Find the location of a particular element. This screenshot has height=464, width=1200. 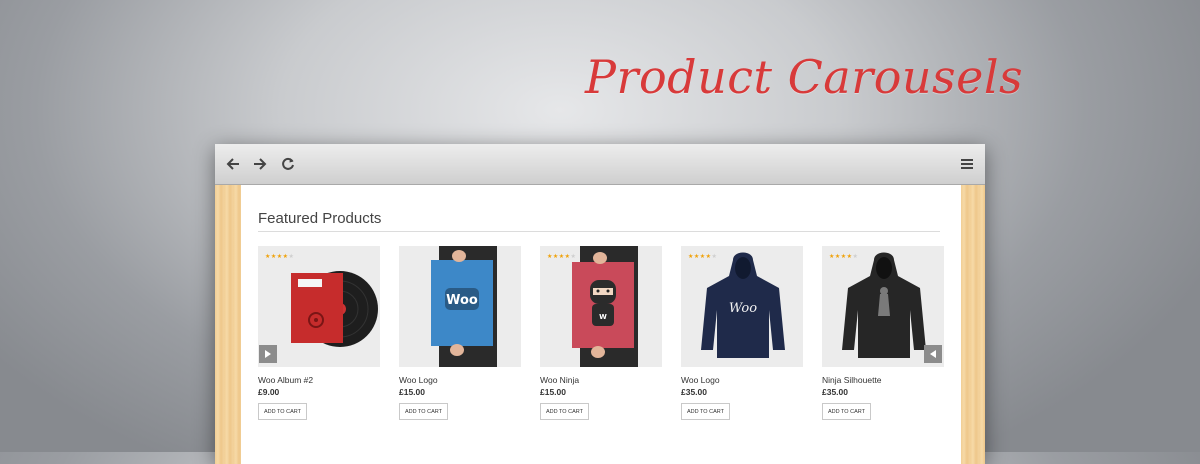

headline: Product Carousels is located at coordinates (804, 77).